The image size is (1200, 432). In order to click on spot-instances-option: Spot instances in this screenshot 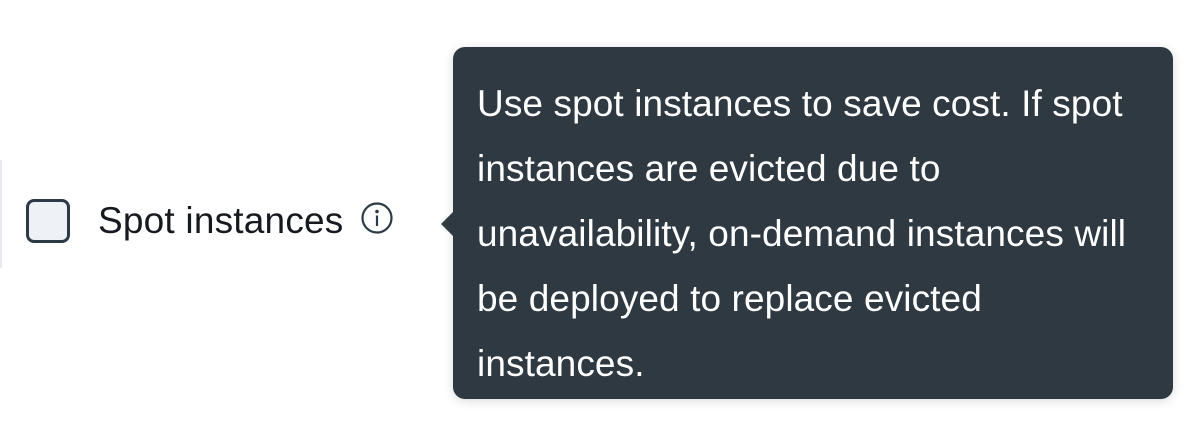, I will do `click(210, 221)`.